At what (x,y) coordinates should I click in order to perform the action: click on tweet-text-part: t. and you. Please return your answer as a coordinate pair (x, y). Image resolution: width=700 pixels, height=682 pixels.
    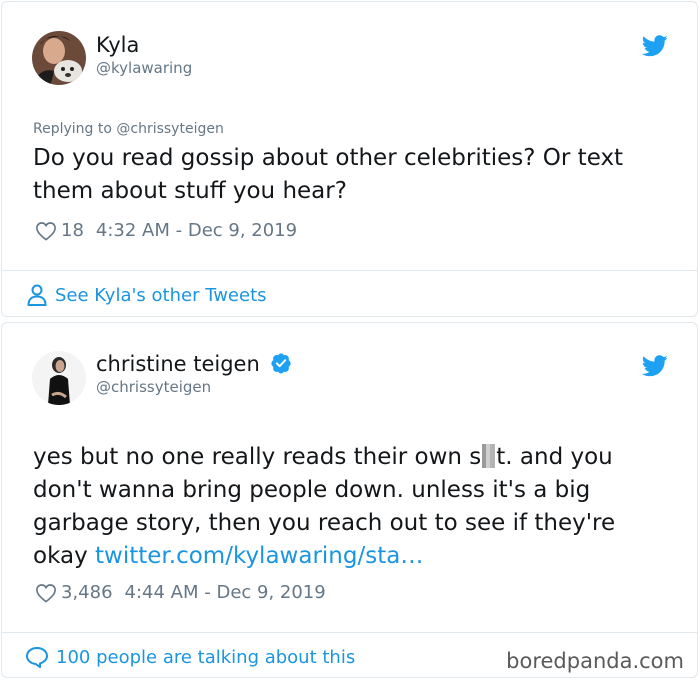
    Looking at the image, I should click on (554, 457).